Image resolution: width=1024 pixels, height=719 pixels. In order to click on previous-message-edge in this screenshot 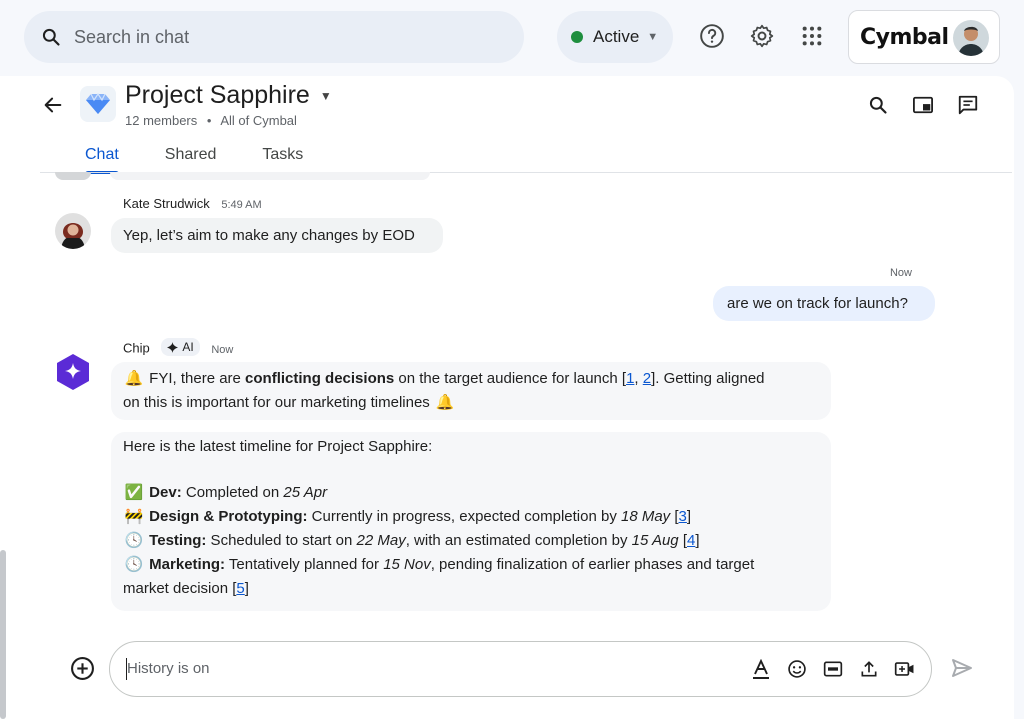, I will do `click(270, 176)`.